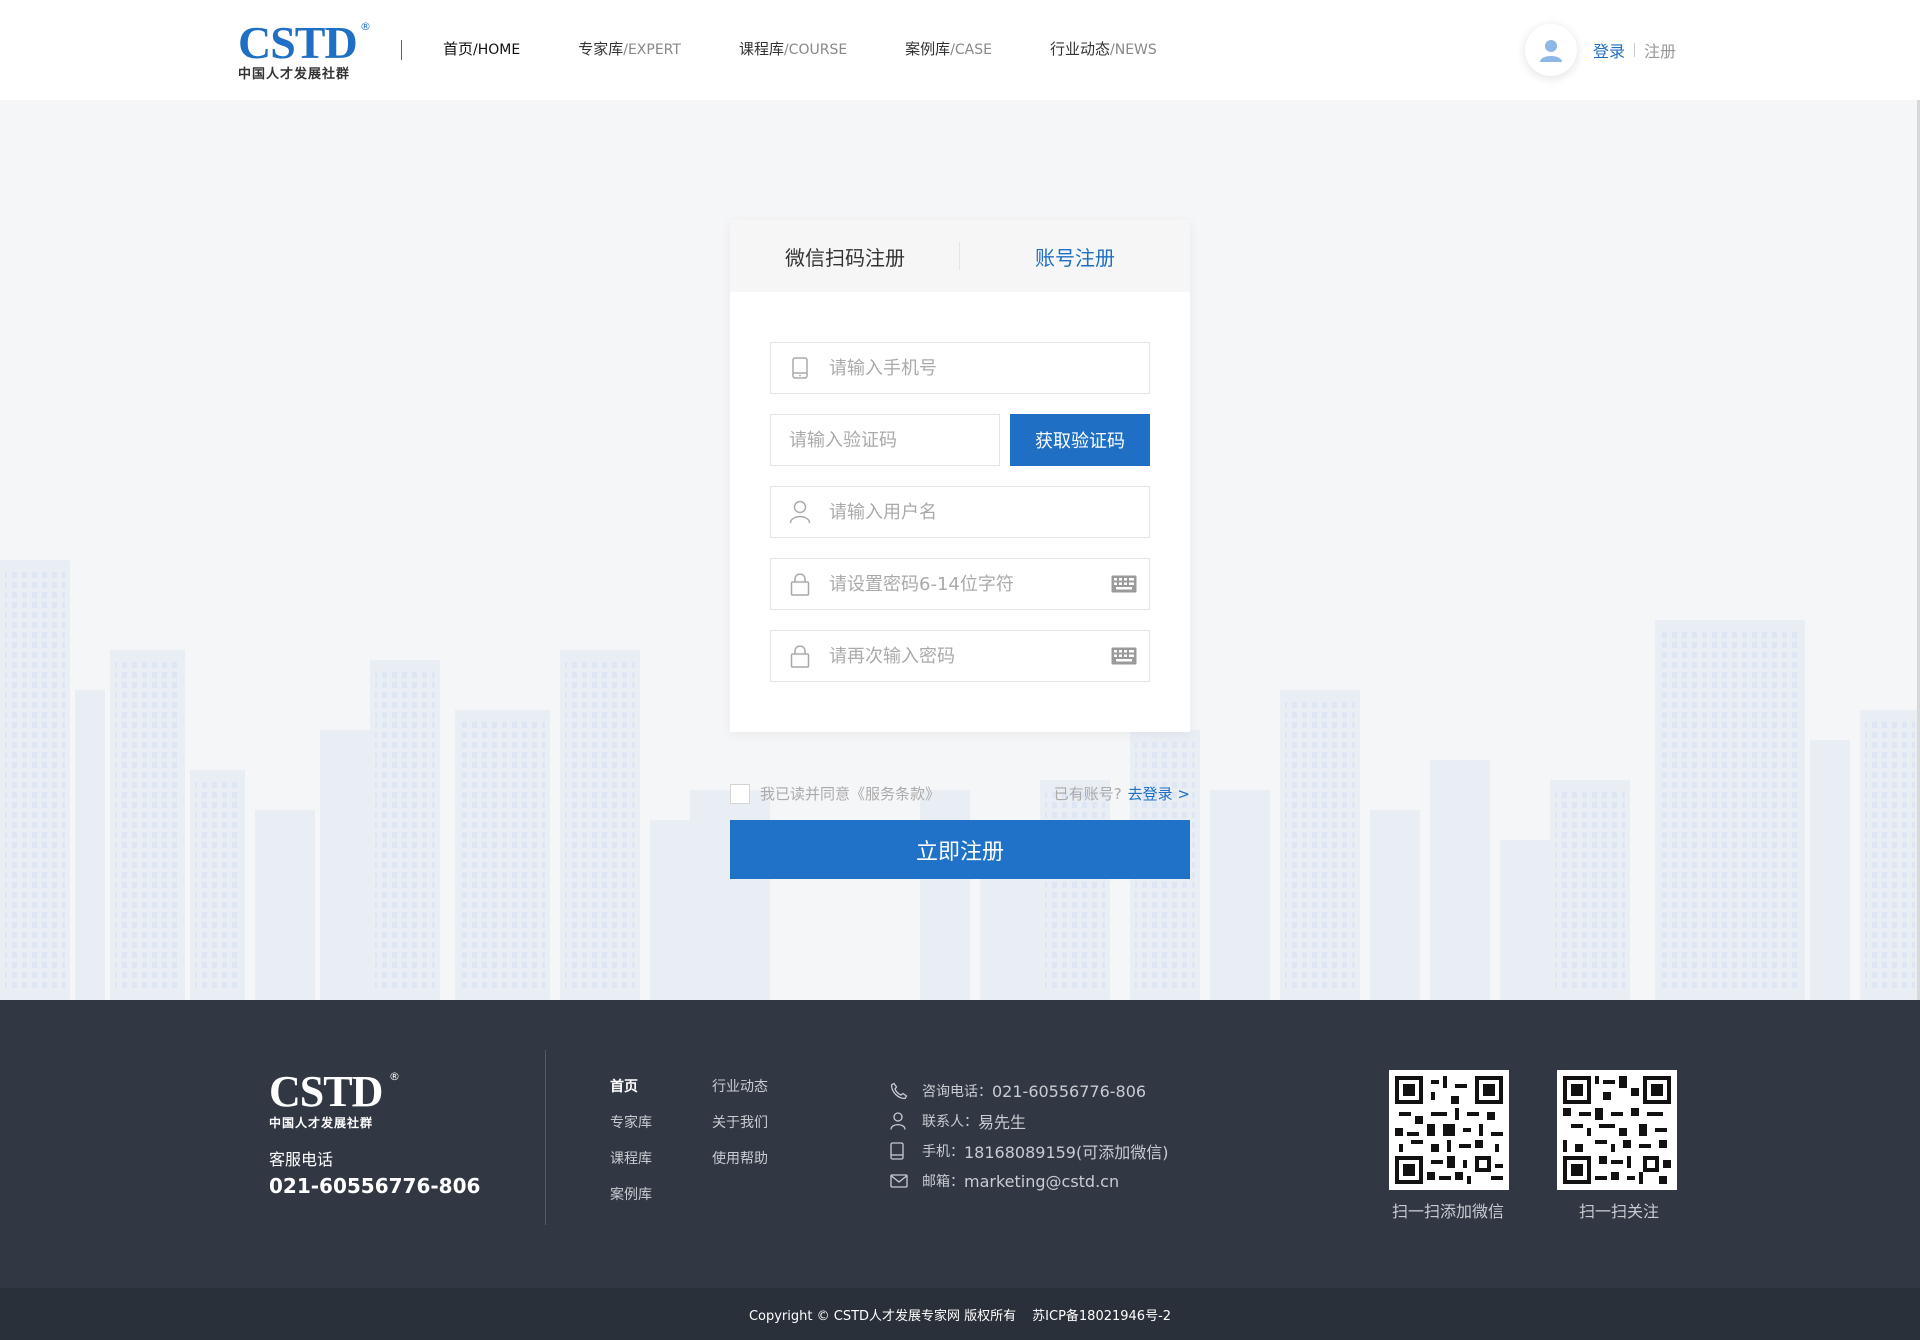 This screenshot has height=1340, width=1920. I want to click on qr-code-wechat-image, so click(1449, 1130).